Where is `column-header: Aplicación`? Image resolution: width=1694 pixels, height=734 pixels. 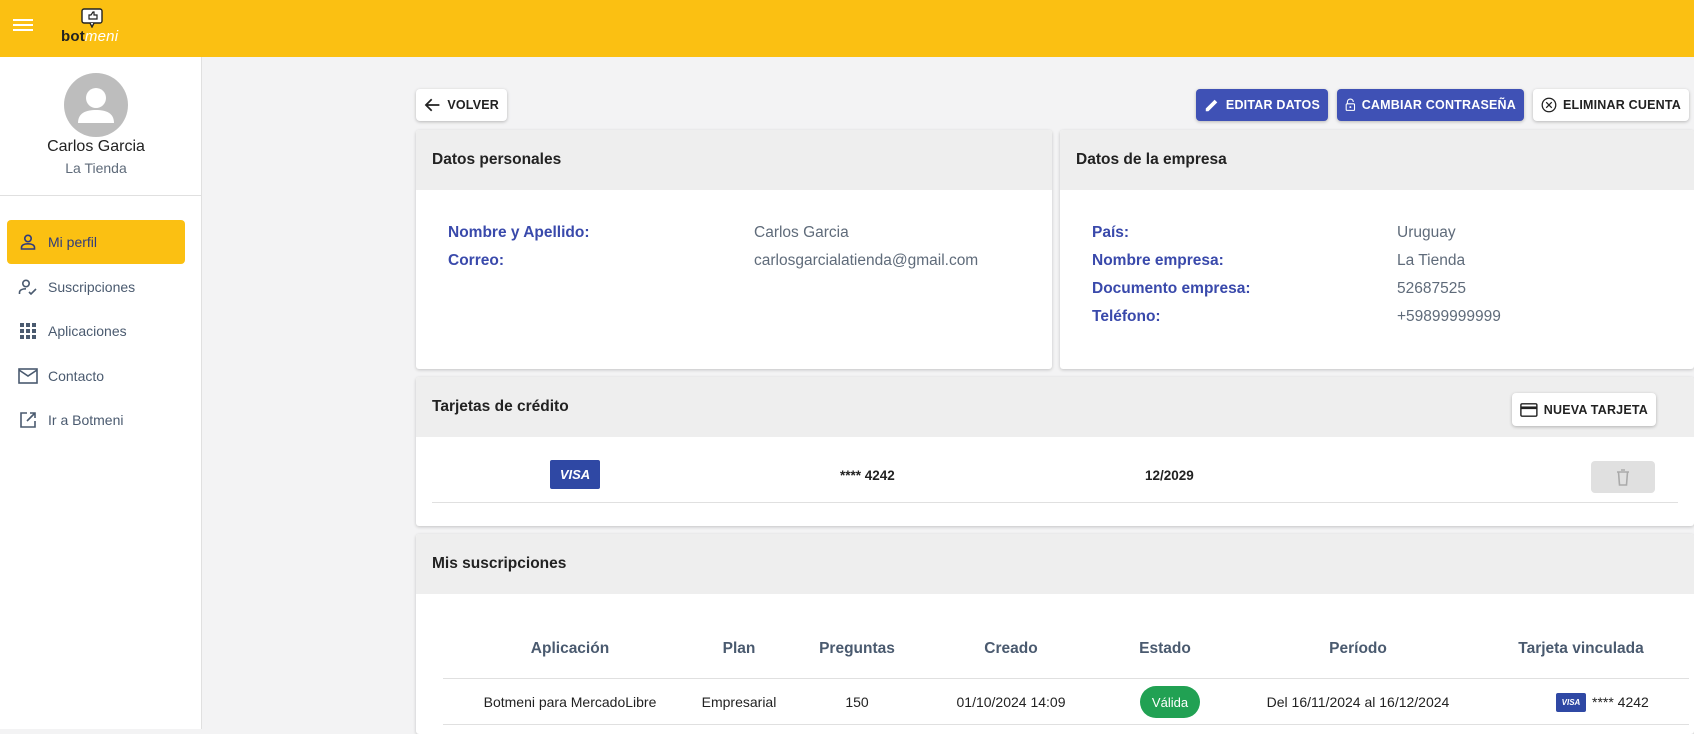 column-header: Aplicación is located at coordinates (570, 648).